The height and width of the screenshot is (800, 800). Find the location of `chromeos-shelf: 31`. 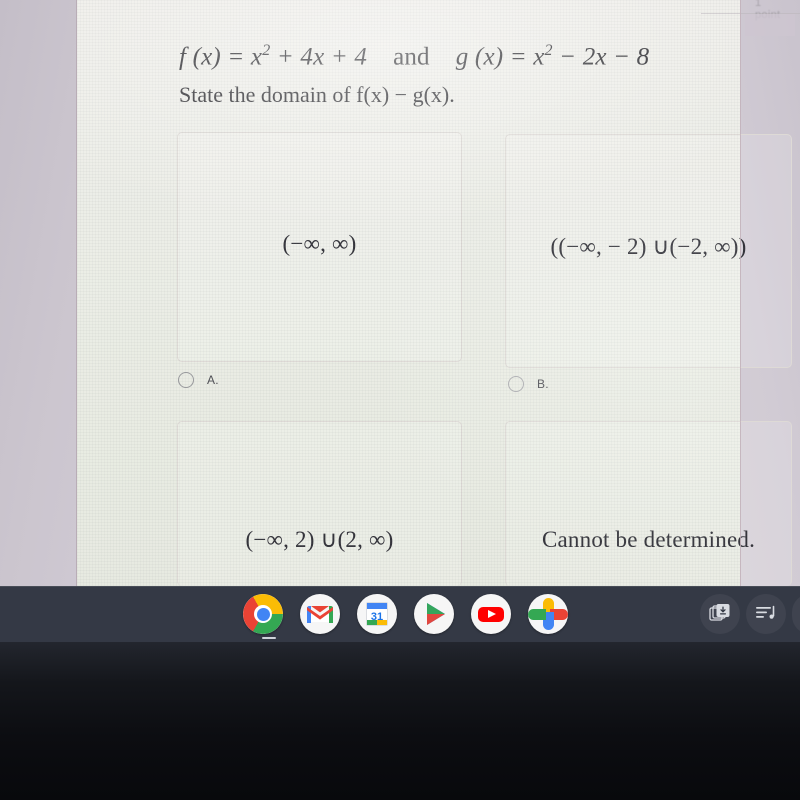

chromeos-shelf: 31 is located at coordinates (400, 614).